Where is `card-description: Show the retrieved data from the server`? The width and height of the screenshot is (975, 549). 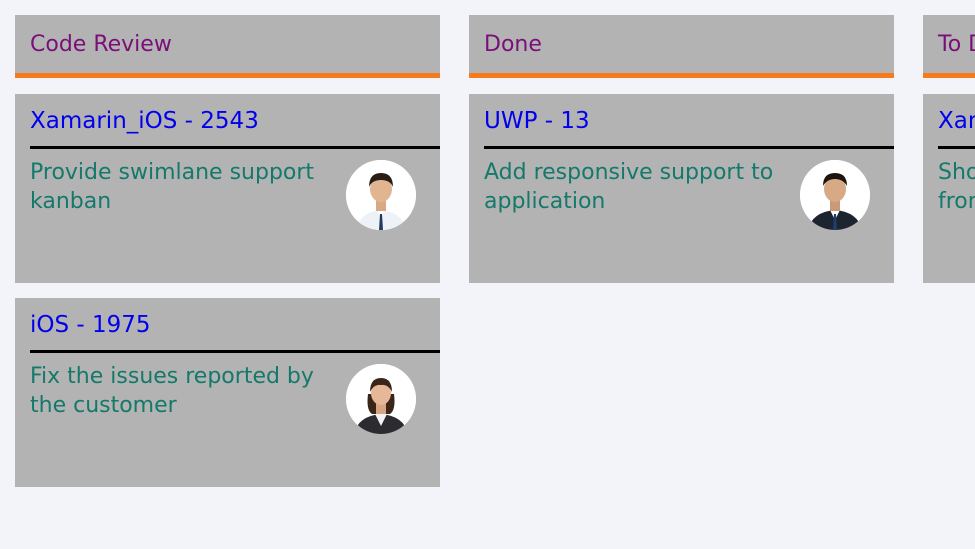
card-description: Show the retrieved data from the server is located at coordinates (956, 187).